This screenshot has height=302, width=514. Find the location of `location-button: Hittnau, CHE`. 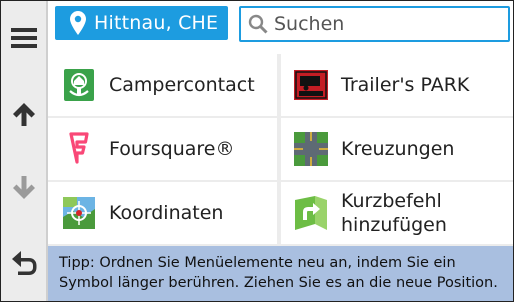

location-button: Hittnau, CHE is located at coordinates (141, 23).